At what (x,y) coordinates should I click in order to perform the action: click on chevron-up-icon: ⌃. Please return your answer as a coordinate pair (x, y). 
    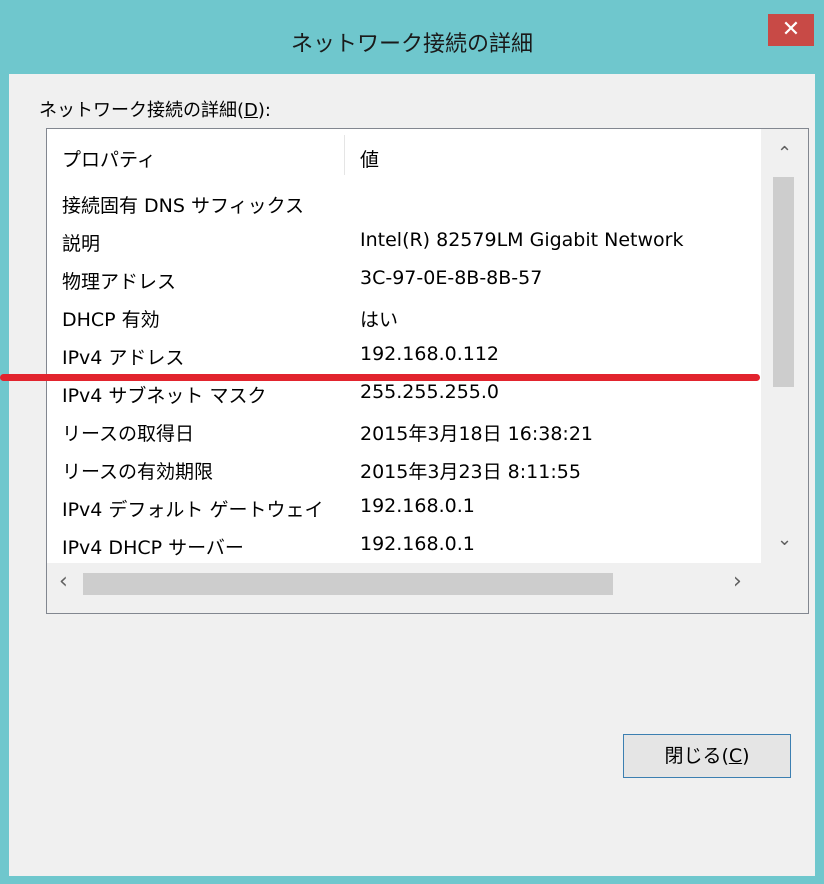
    Looking at the image, I should click on (784, 153).